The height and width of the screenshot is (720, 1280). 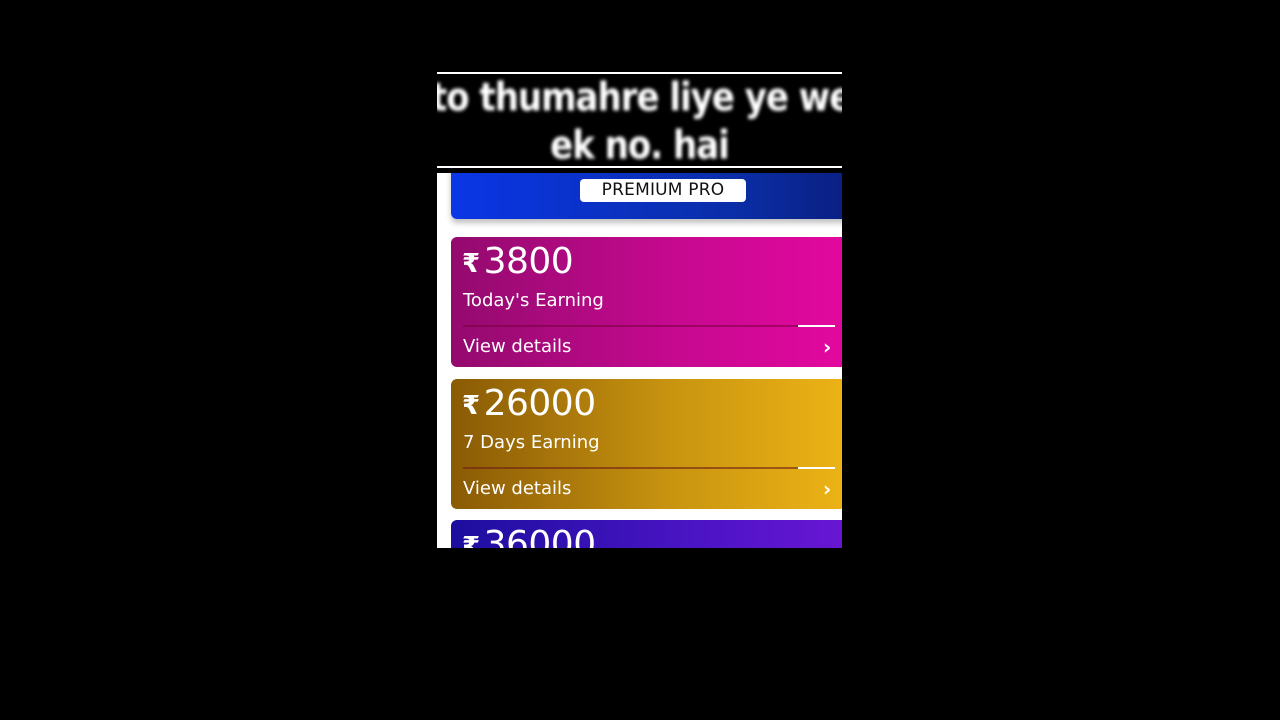 I want to click on earning-label: Today's Earning, so click(x=533, y=300).